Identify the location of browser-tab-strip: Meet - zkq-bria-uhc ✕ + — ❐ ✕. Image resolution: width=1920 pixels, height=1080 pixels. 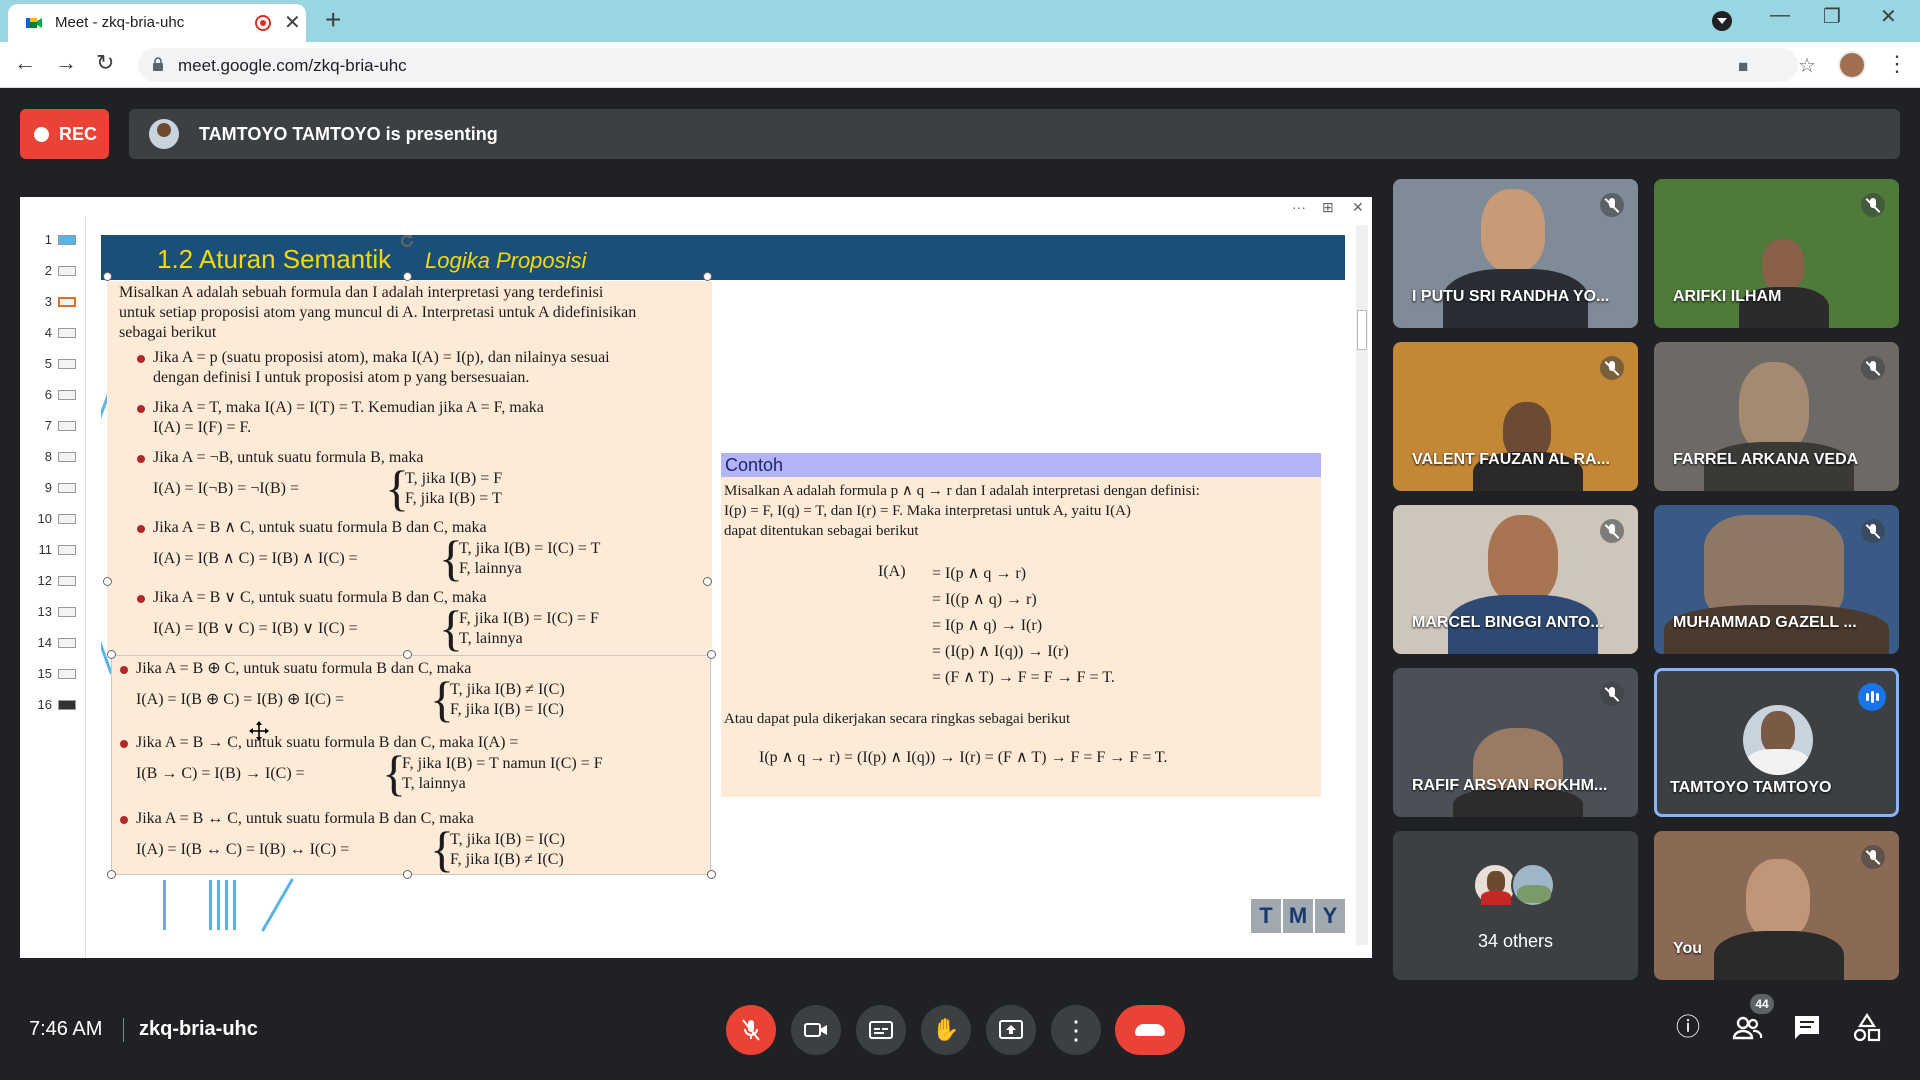
(960, 21).